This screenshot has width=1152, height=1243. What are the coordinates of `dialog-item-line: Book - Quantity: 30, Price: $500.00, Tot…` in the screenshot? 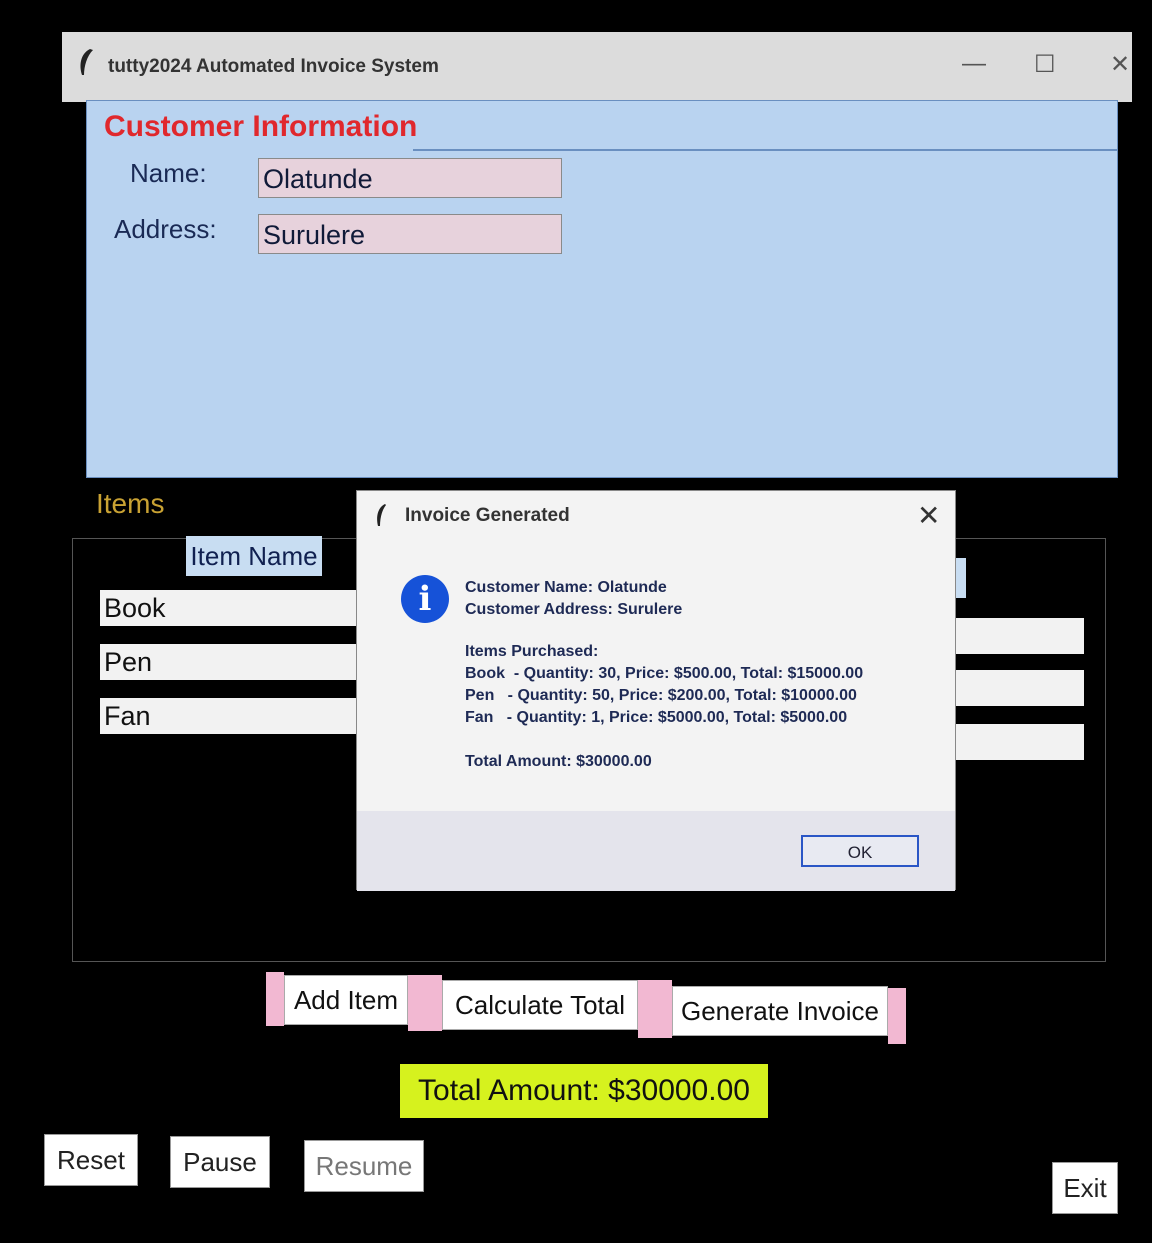 It's located at (664, 673).